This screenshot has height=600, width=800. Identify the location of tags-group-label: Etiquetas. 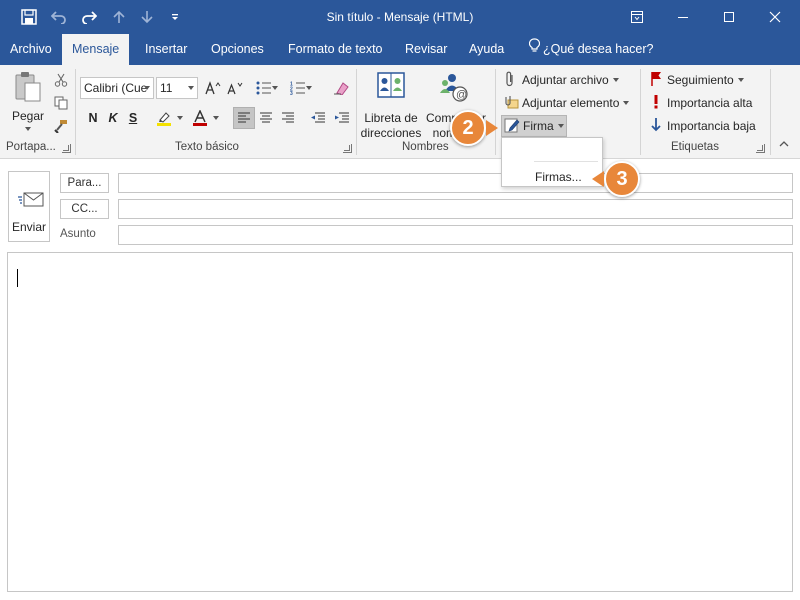
(695, 147).